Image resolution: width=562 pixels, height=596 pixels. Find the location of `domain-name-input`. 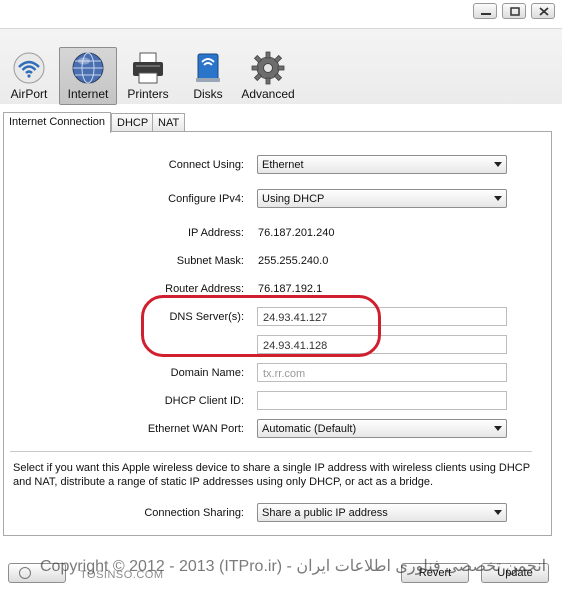

domain-name-input is located at coordinates (382, 372).